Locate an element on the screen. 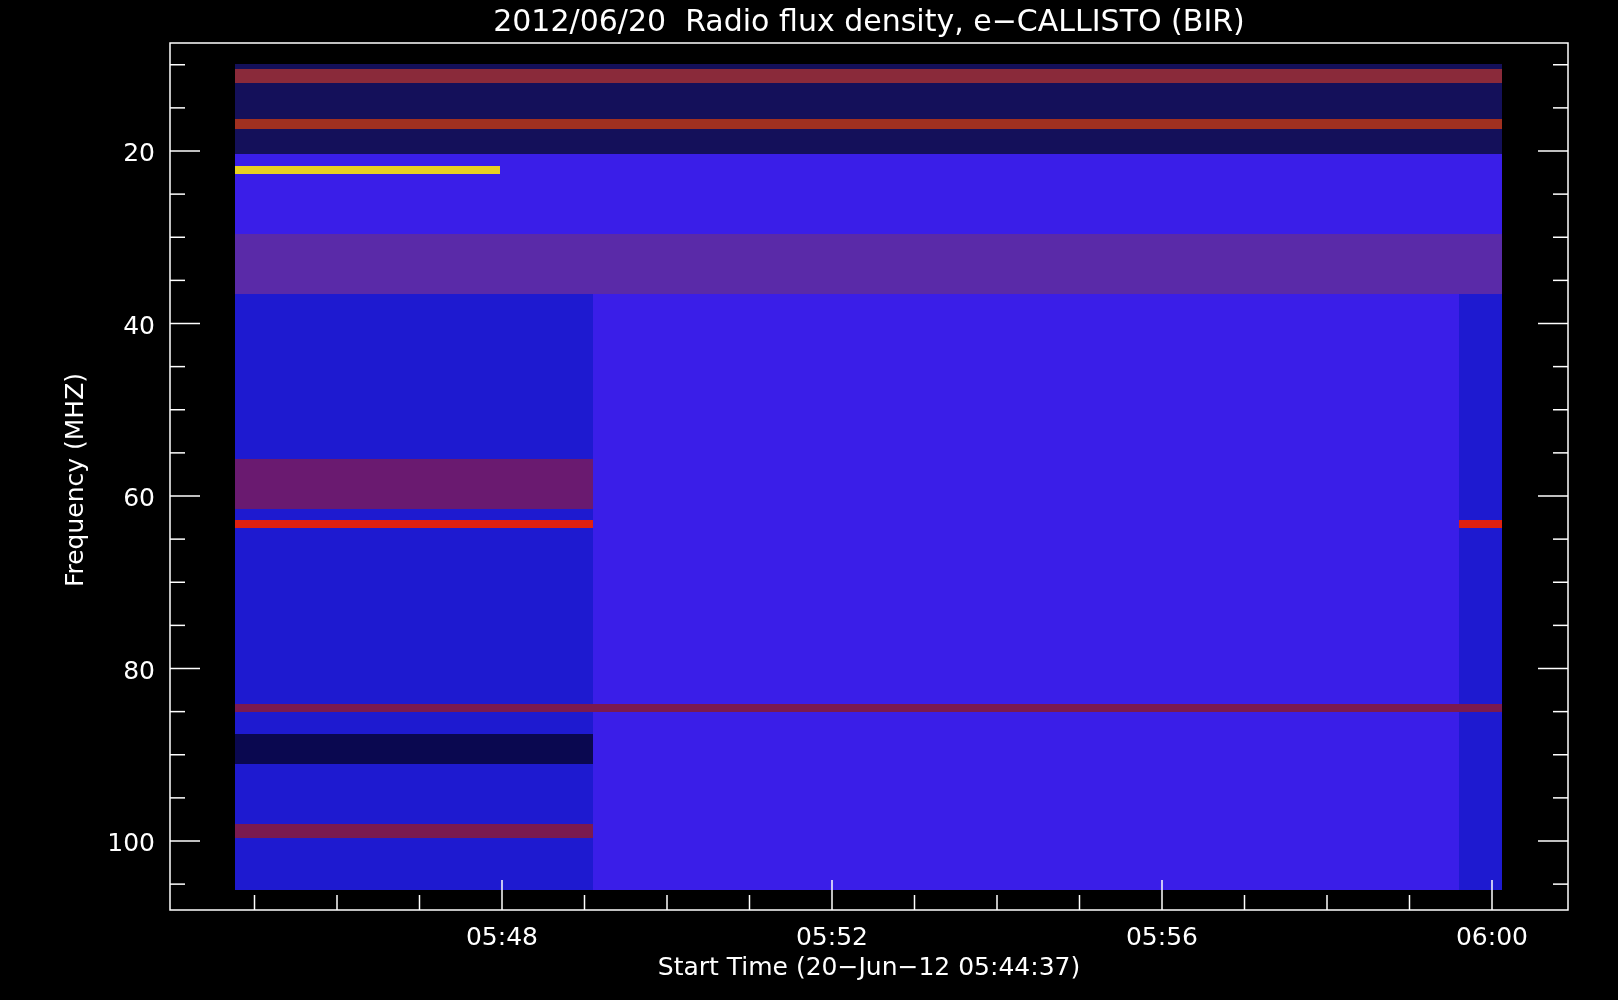  tick-label: 20 is located at coordinates (139, 152).